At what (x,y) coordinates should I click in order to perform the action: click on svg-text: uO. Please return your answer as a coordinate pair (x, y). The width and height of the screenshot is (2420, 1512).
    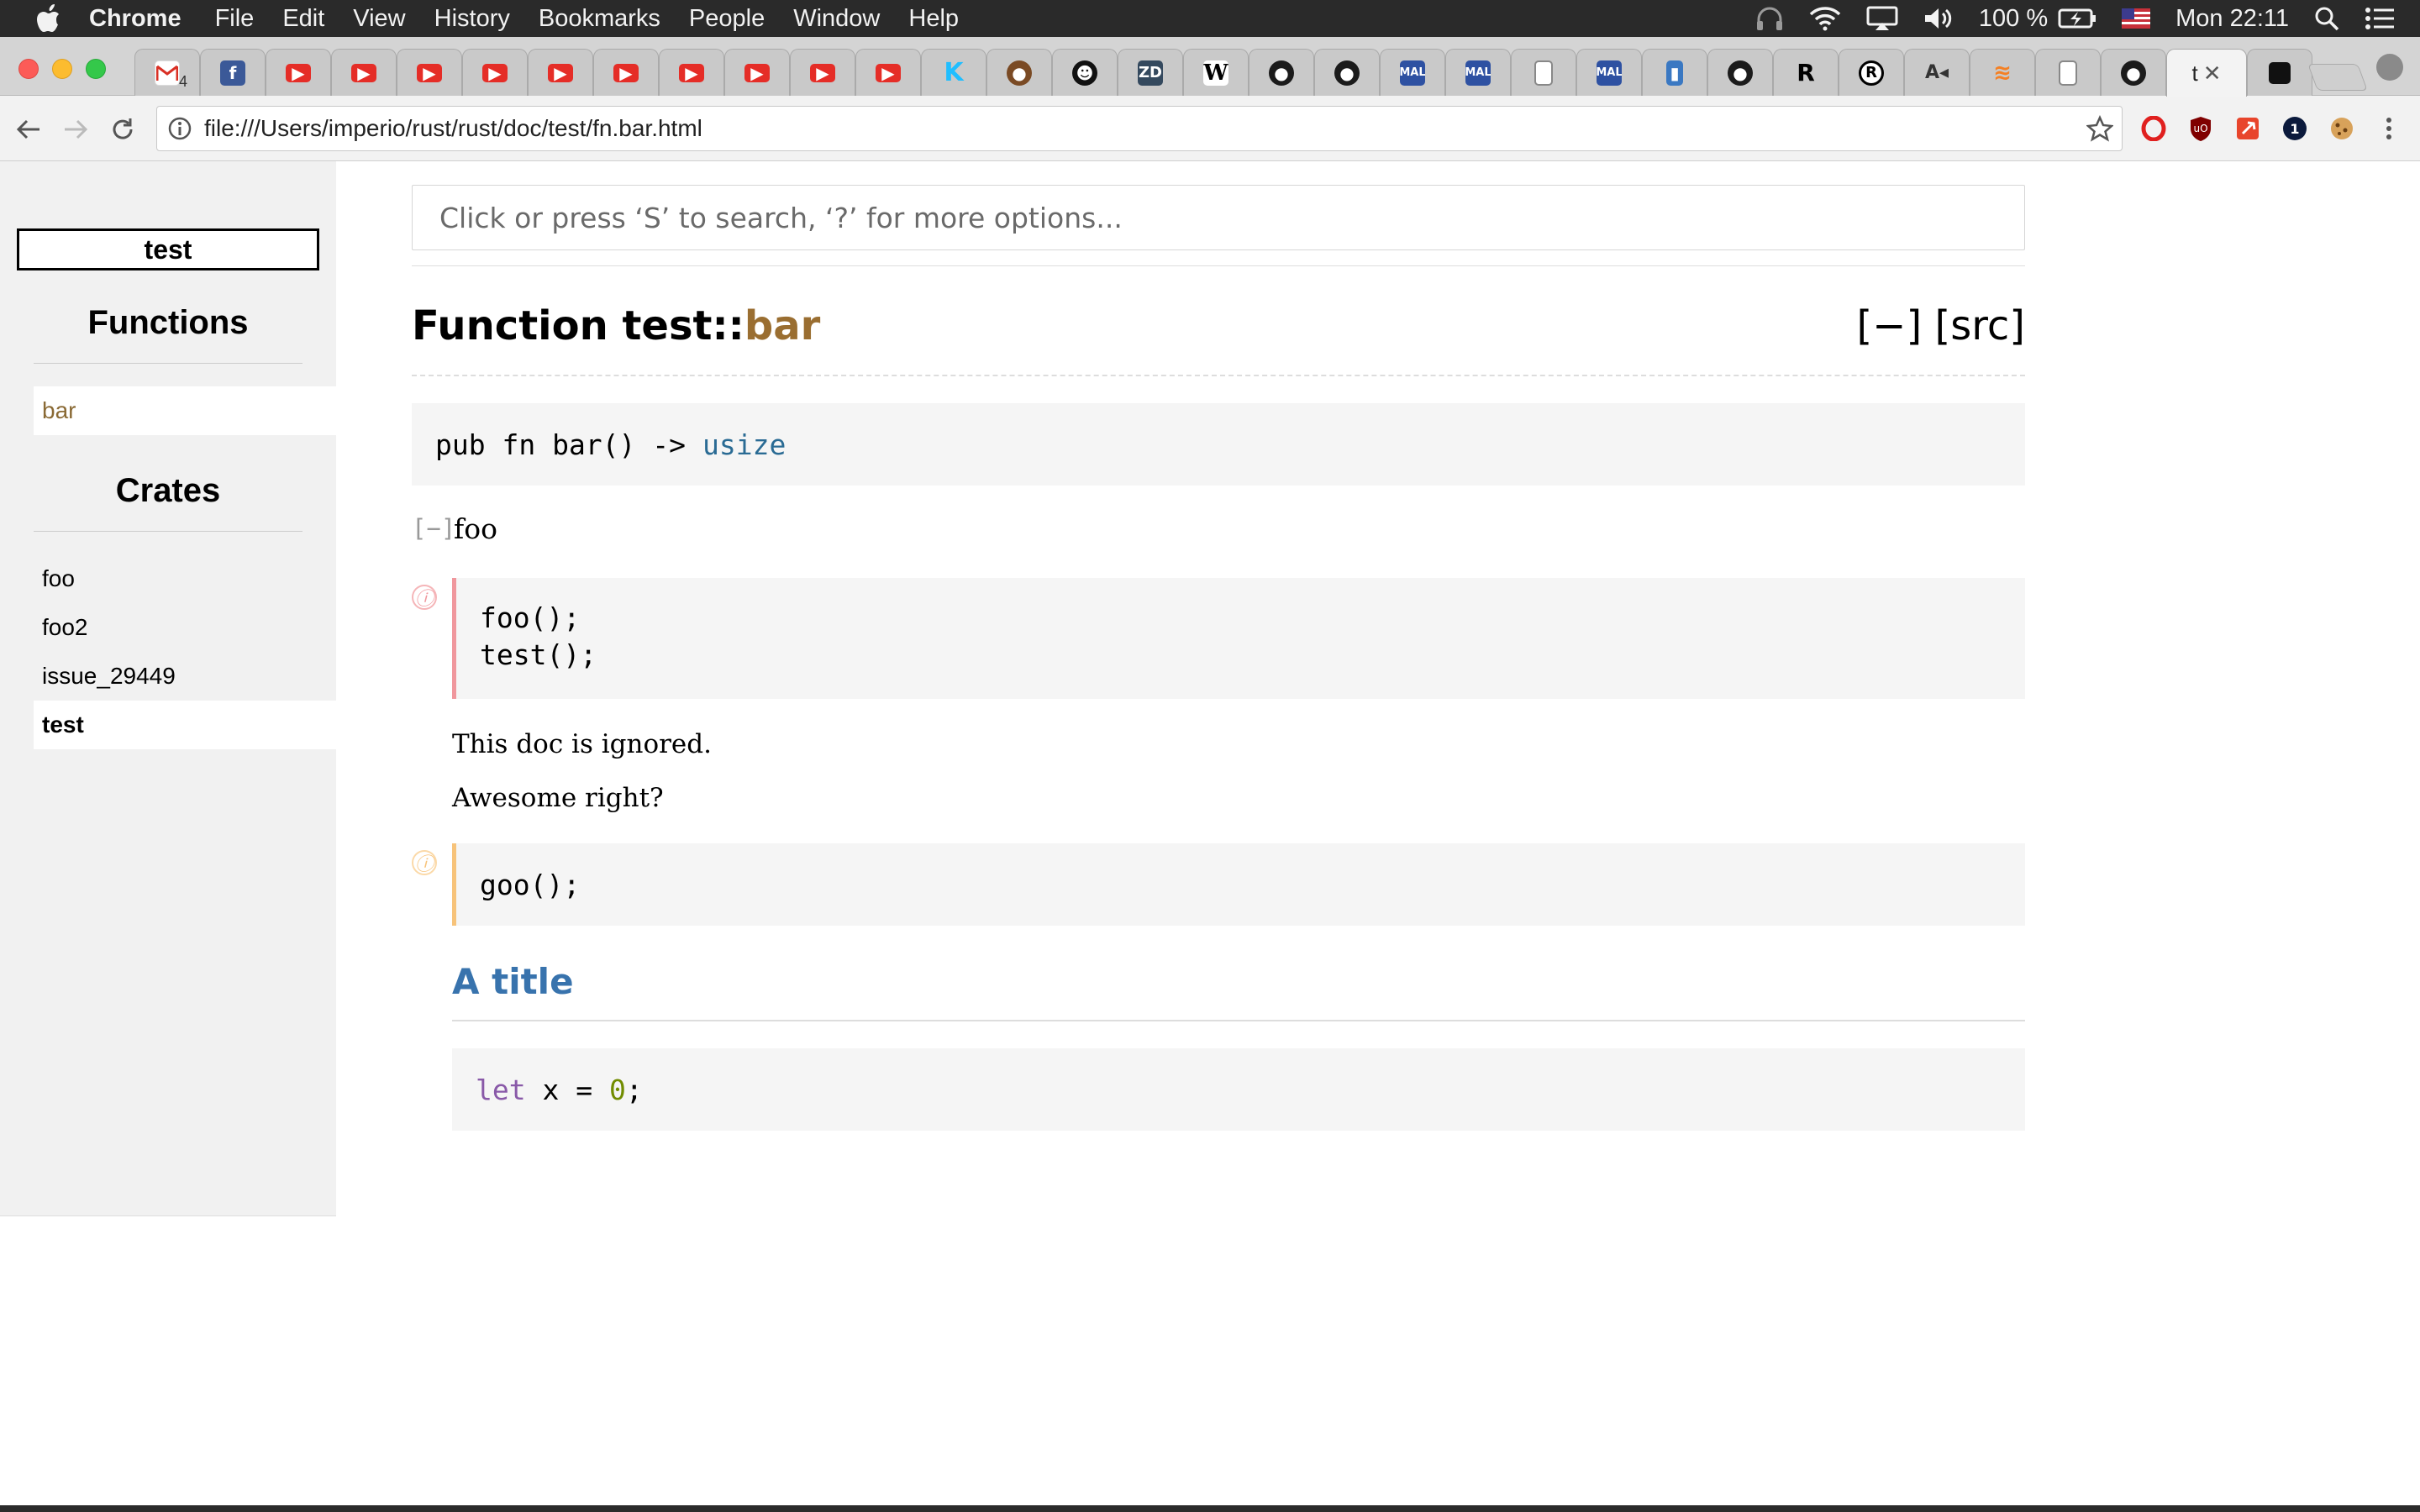
    Looking at the image, I should click on (2200, 128).